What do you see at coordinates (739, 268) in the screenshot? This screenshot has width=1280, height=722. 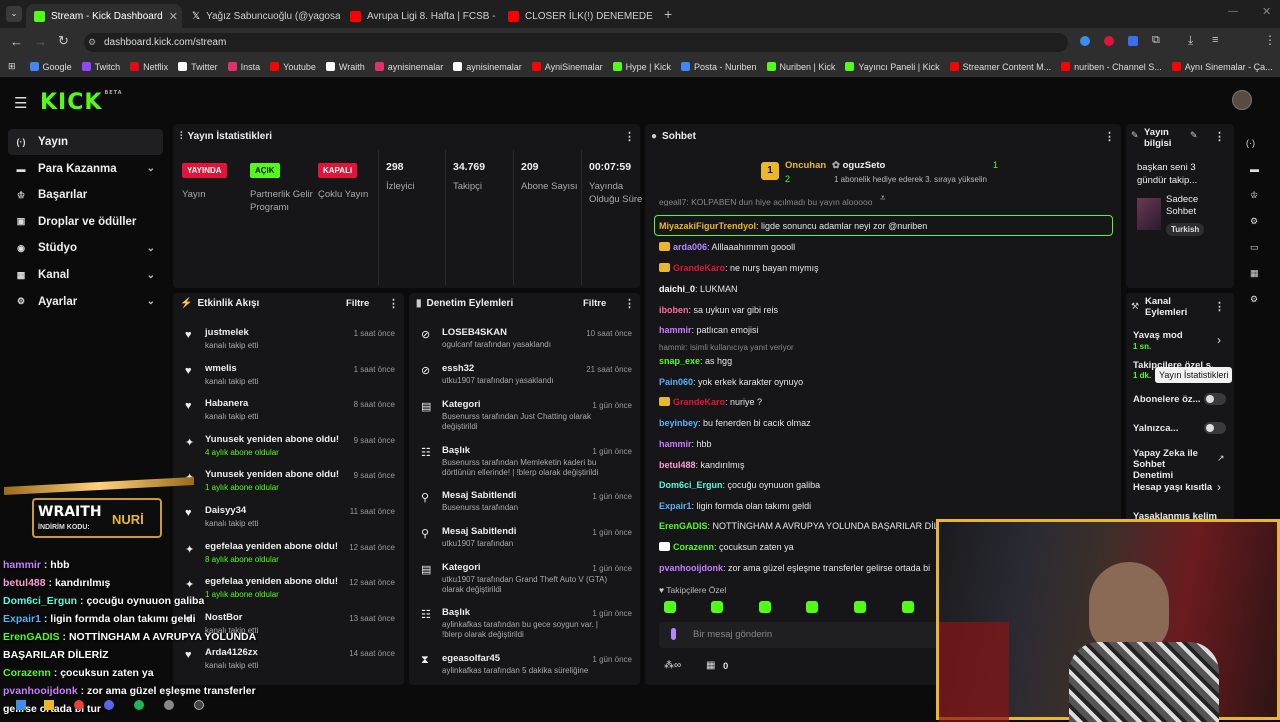 I see `chat-message: GrandeKaro: ne nurş bayan mıymış` at bounding box center [739, 268].